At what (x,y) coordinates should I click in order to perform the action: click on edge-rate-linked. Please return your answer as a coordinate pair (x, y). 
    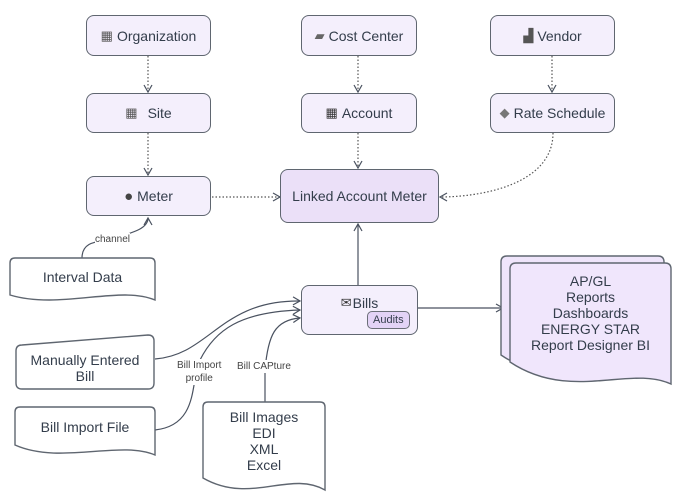
    Looking at the image, I should click on (496, 167).